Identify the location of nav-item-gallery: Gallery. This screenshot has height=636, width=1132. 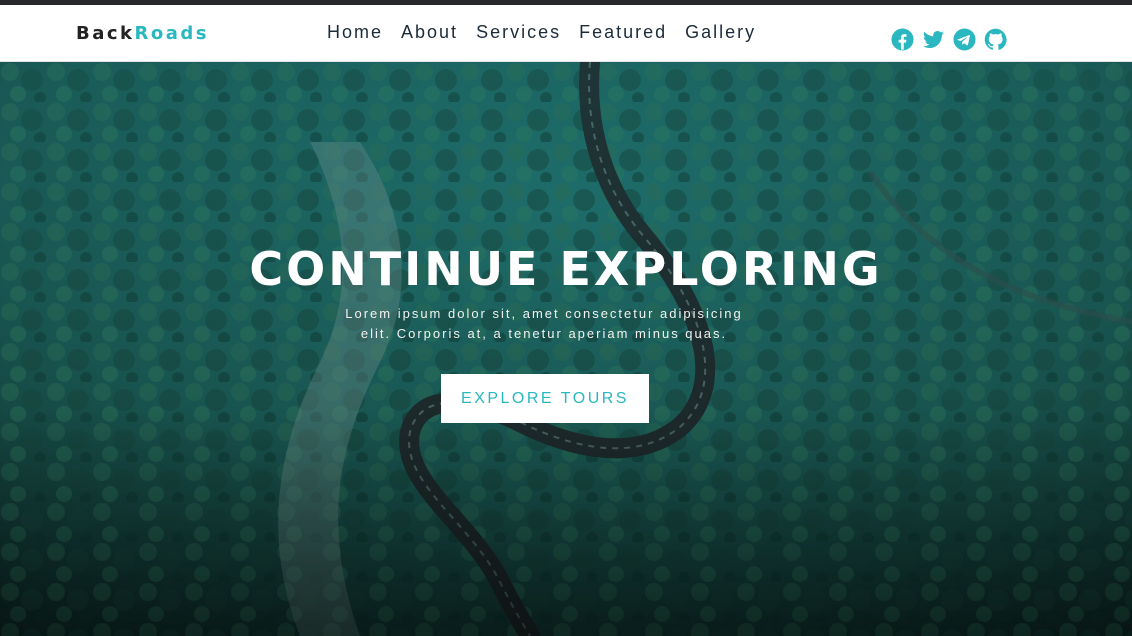
(720, 32).